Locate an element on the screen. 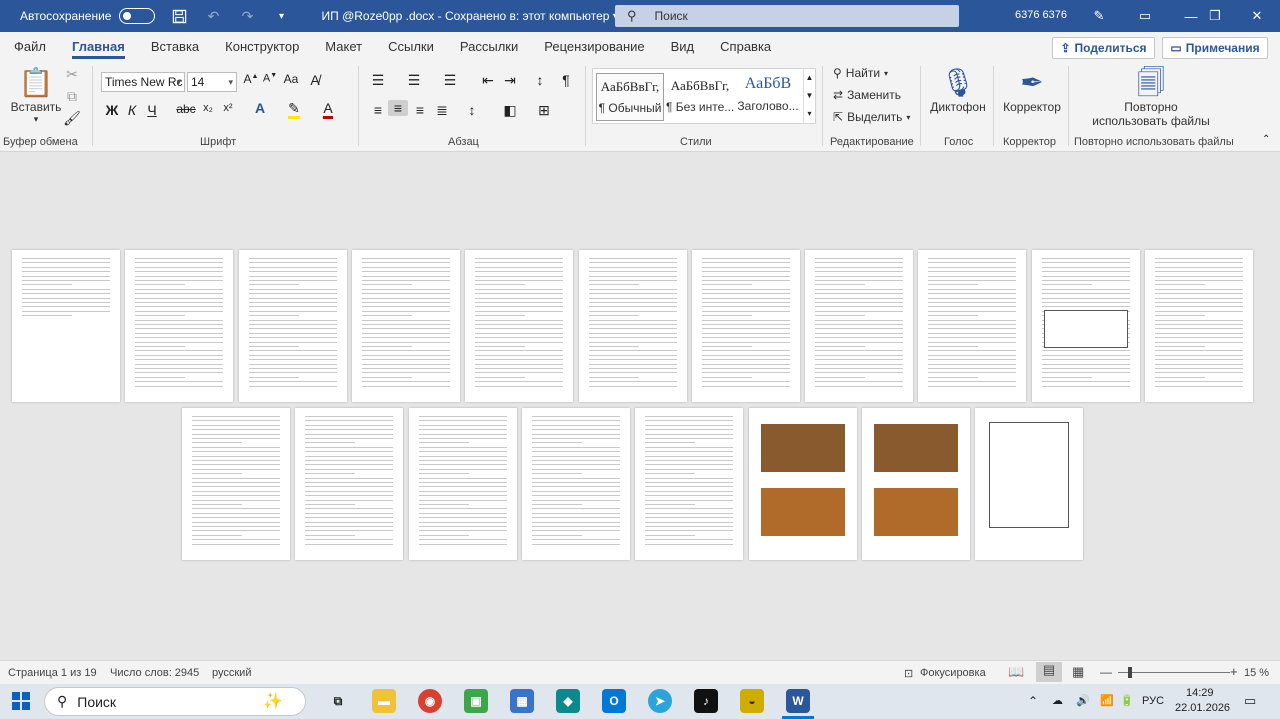  collapse-ribbon-icon: ⌃ is located at coordinates (1266, 139).